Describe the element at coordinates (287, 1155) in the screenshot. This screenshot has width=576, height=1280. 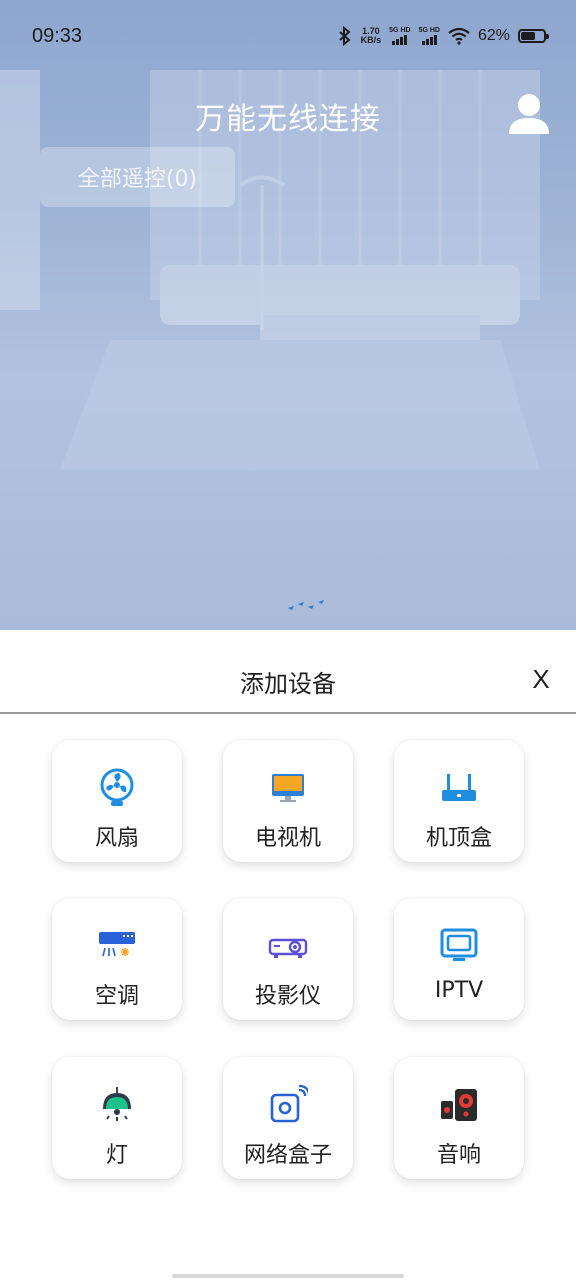
I see `device-label: 网络盒子` at that location.